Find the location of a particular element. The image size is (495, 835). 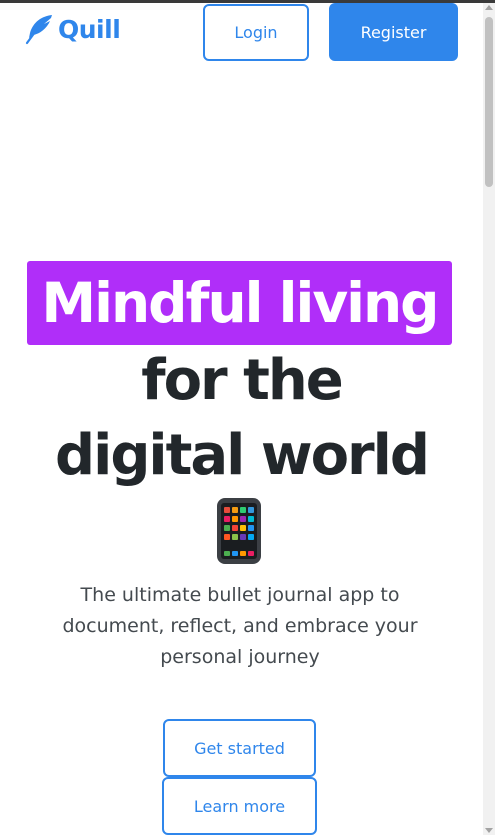

hero-title-highlight: Mindful living is located at coordinates (240, 303).